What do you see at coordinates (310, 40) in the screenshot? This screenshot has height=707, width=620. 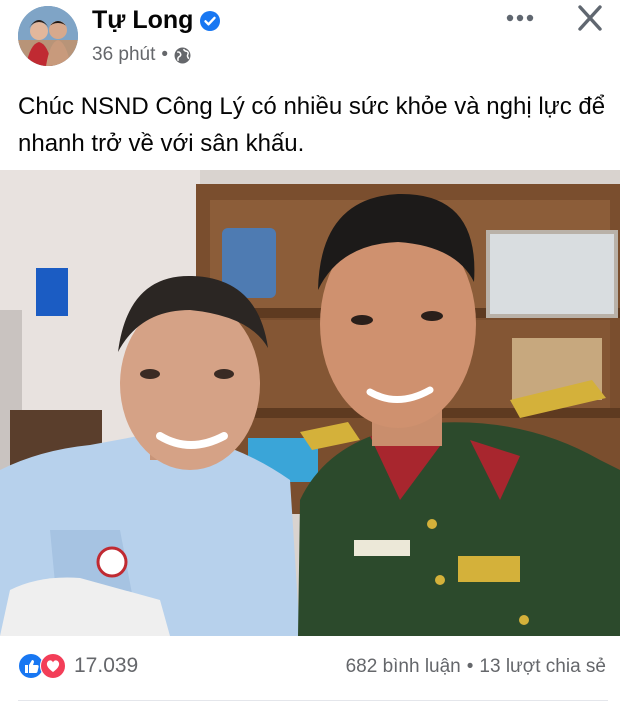 I see `post-header: Tự Long 36 phút •` at bounding box center [310, 40].